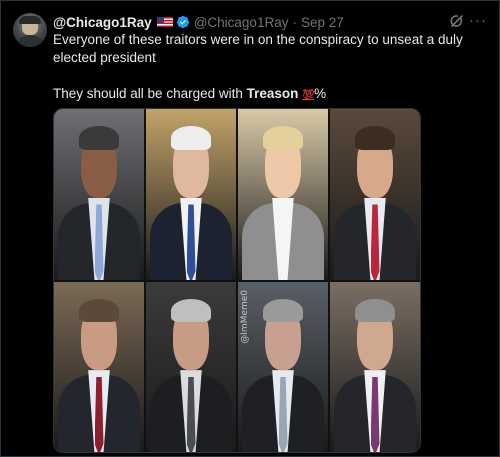 The height and width of the screenshot is (457, 500). Describe the element at coordinates (102, 22) in the screenshot. I see `display-name: @Chicago1Ray` at that location.